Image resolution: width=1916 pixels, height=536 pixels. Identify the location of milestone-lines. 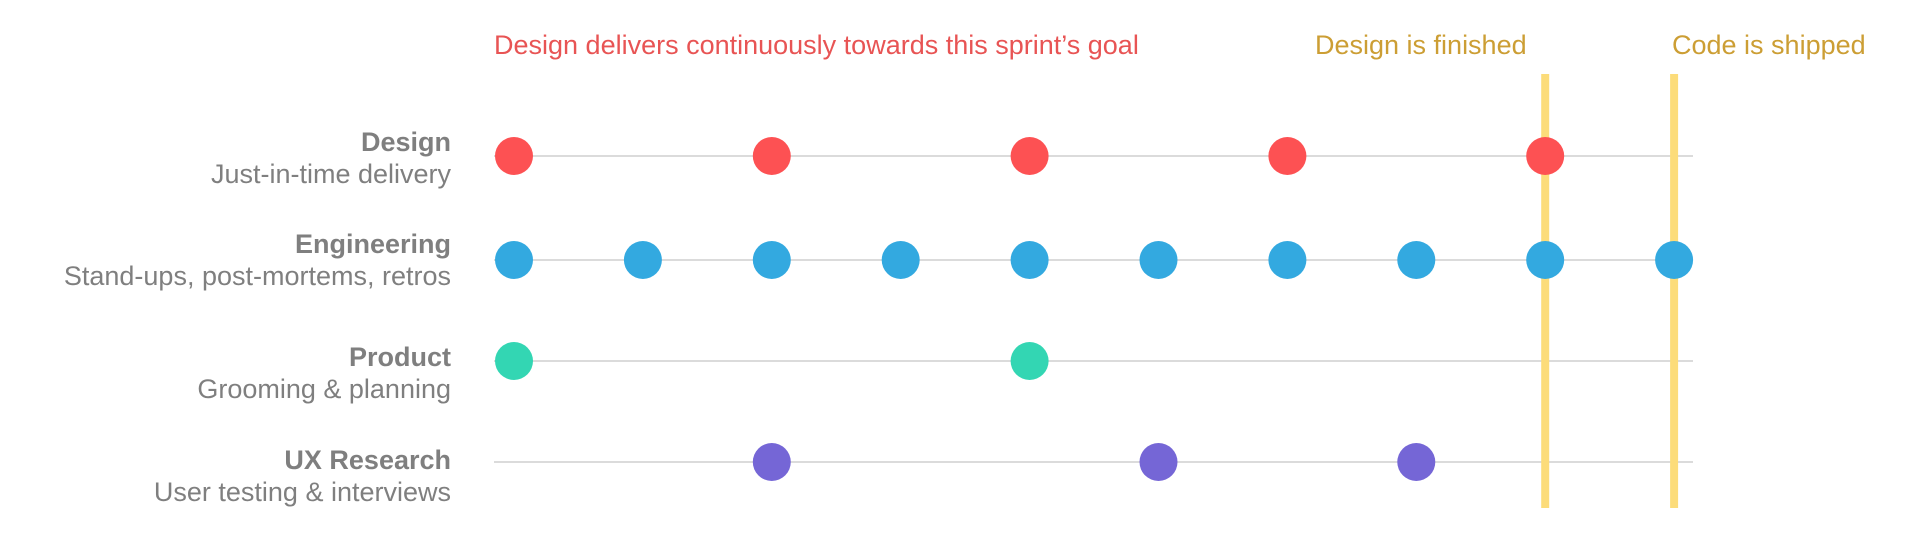
(1610, 291).